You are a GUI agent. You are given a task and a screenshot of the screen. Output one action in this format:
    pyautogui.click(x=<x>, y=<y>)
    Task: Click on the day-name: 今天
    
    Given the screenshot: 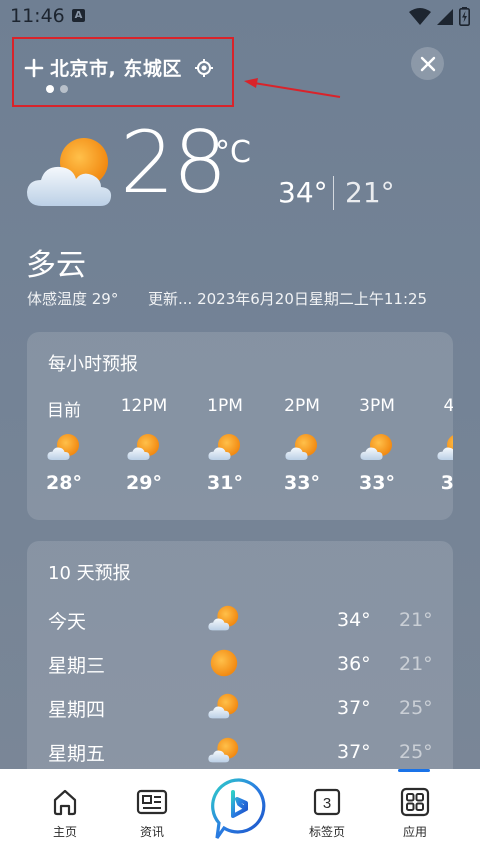 What is the action you would take?
    pyautogui.click(x=67, y=622)
    